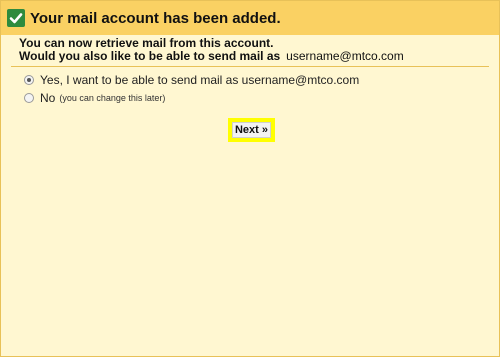  What do you see at coordinates (16, 18) in the screenshot?
I see `checkmark-icon` at bounding box center [16, 18].